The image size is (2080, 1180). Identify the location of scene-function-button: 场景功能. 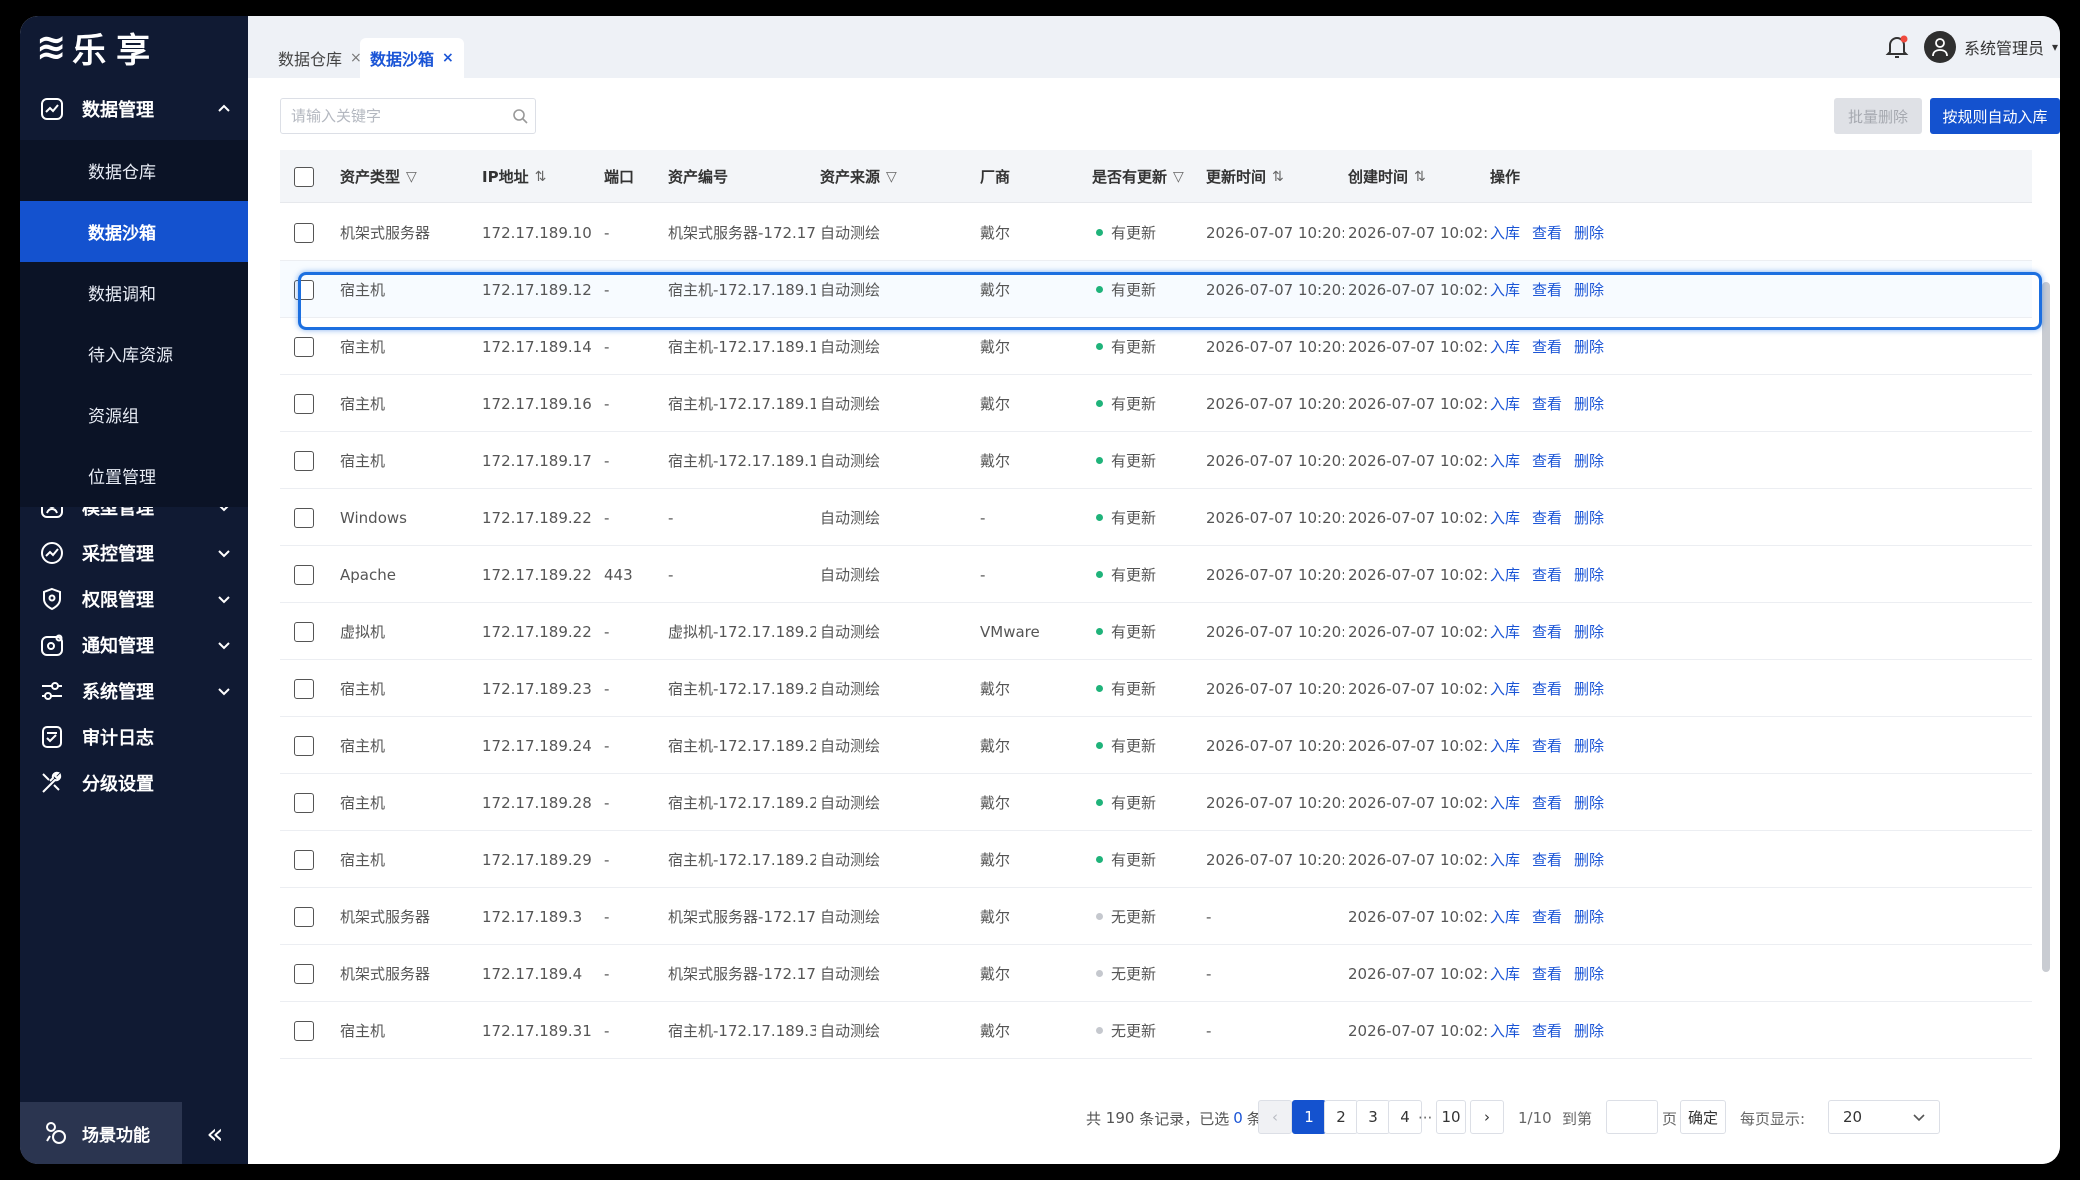
(101, 1133).